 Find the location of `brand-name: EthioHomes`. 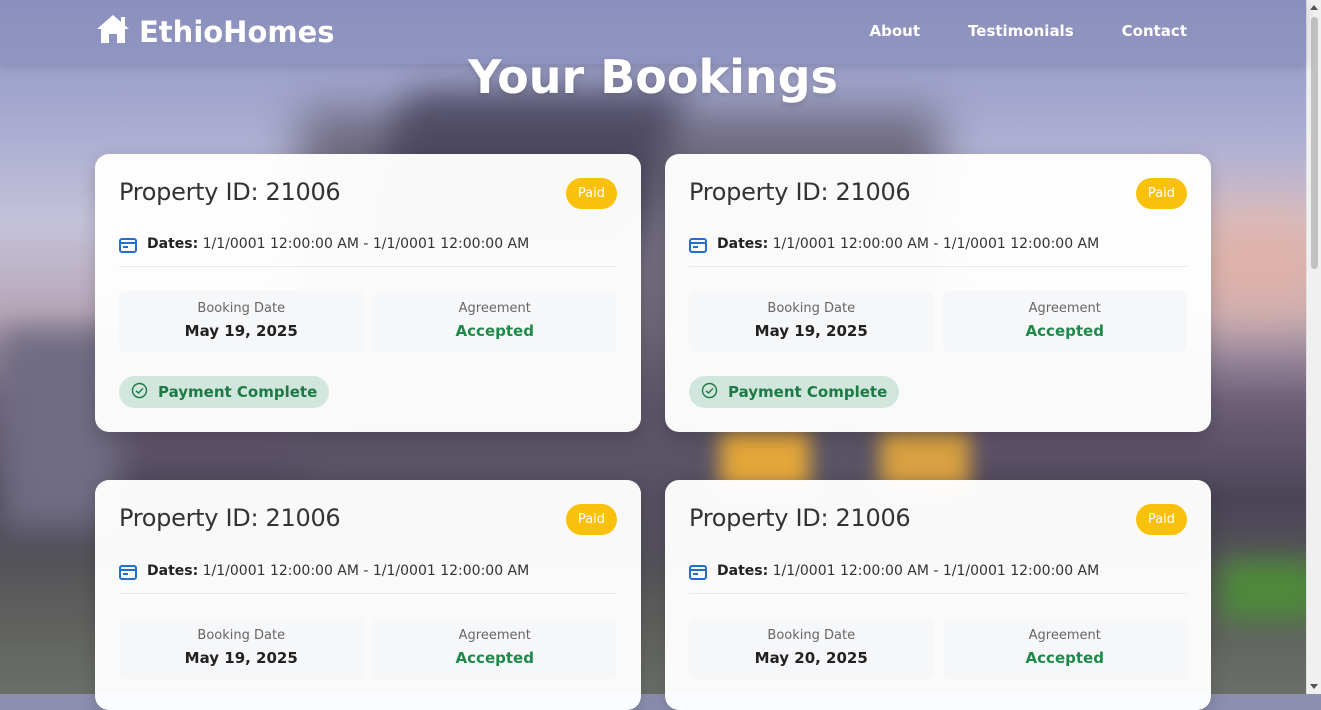

brand-name: EthioHomes is located at coordinates (237, 32).